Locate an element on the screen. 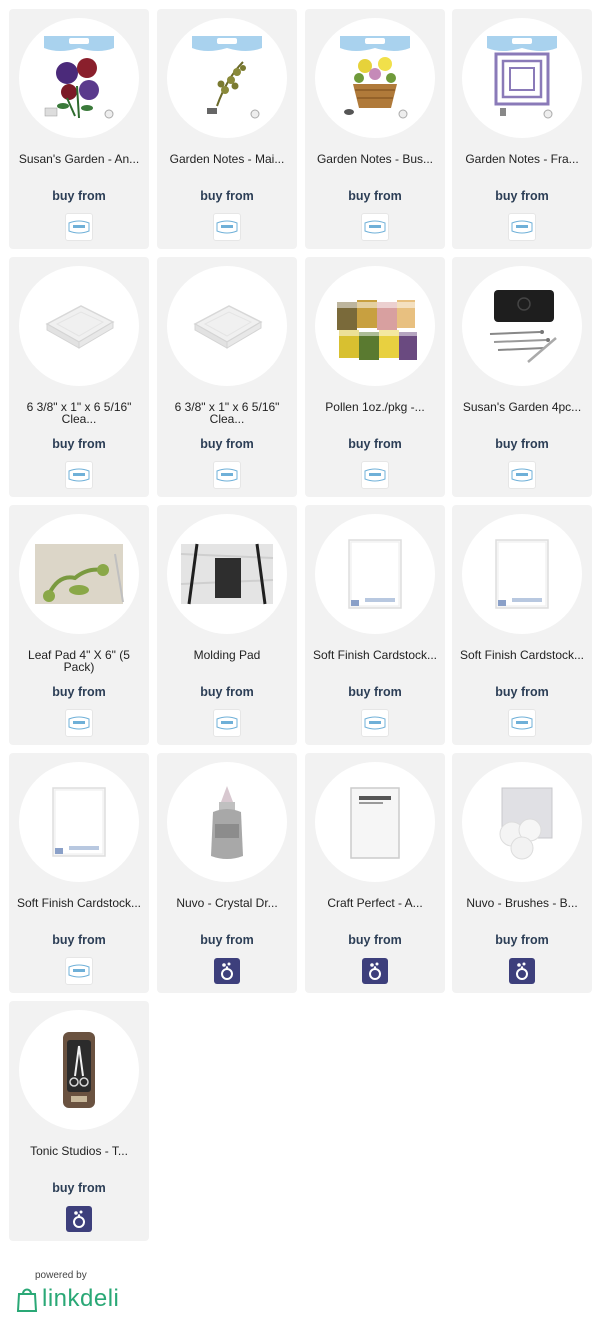 This screenshot has height=1321, width=600. product-card: Molding Pad buy from is located at coordinates (227, 625).